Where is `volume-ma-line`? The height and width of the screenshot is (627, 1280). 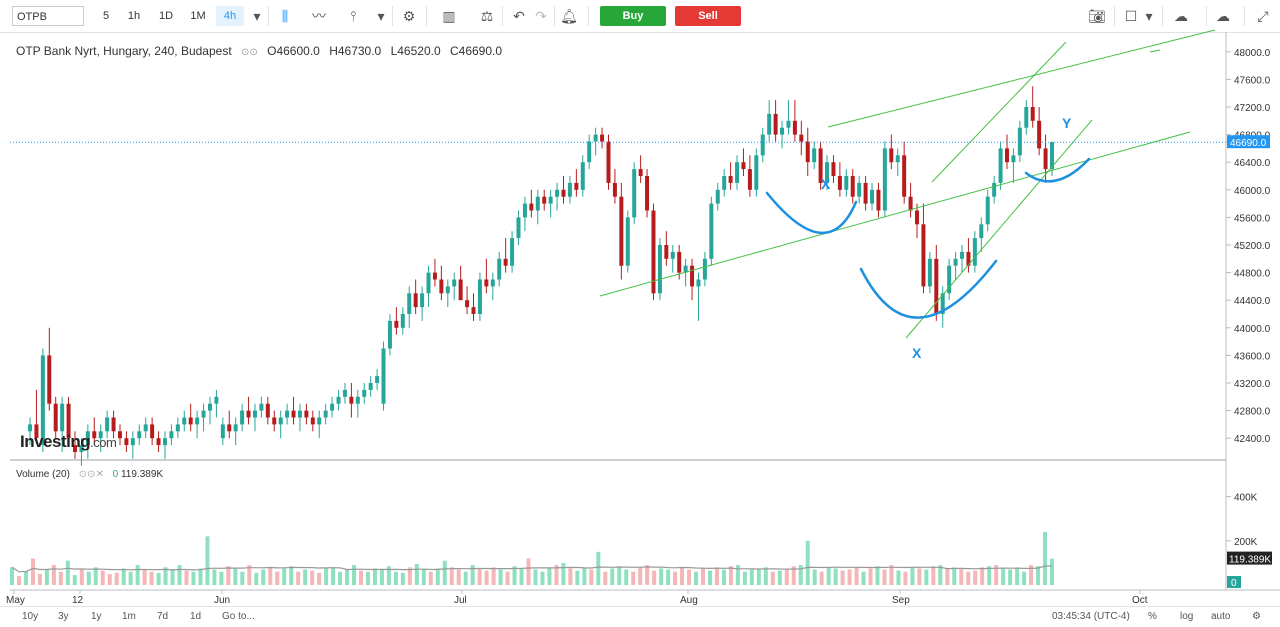 volume-ma-line is located at coordinates (532, 569).